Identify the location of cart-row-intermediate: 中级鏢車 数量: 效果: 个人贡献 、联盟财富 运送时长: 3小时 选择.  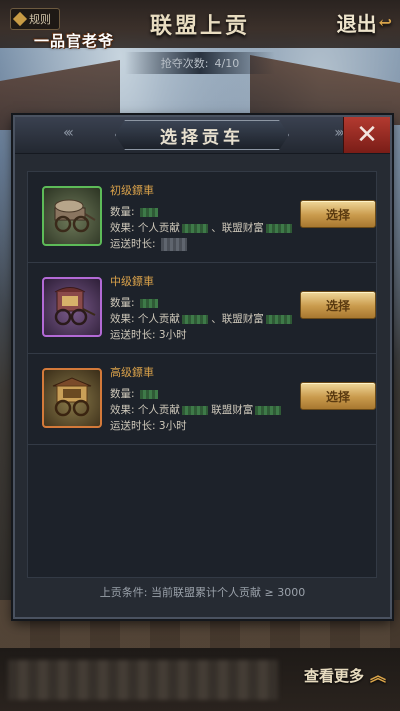
(202, 308).